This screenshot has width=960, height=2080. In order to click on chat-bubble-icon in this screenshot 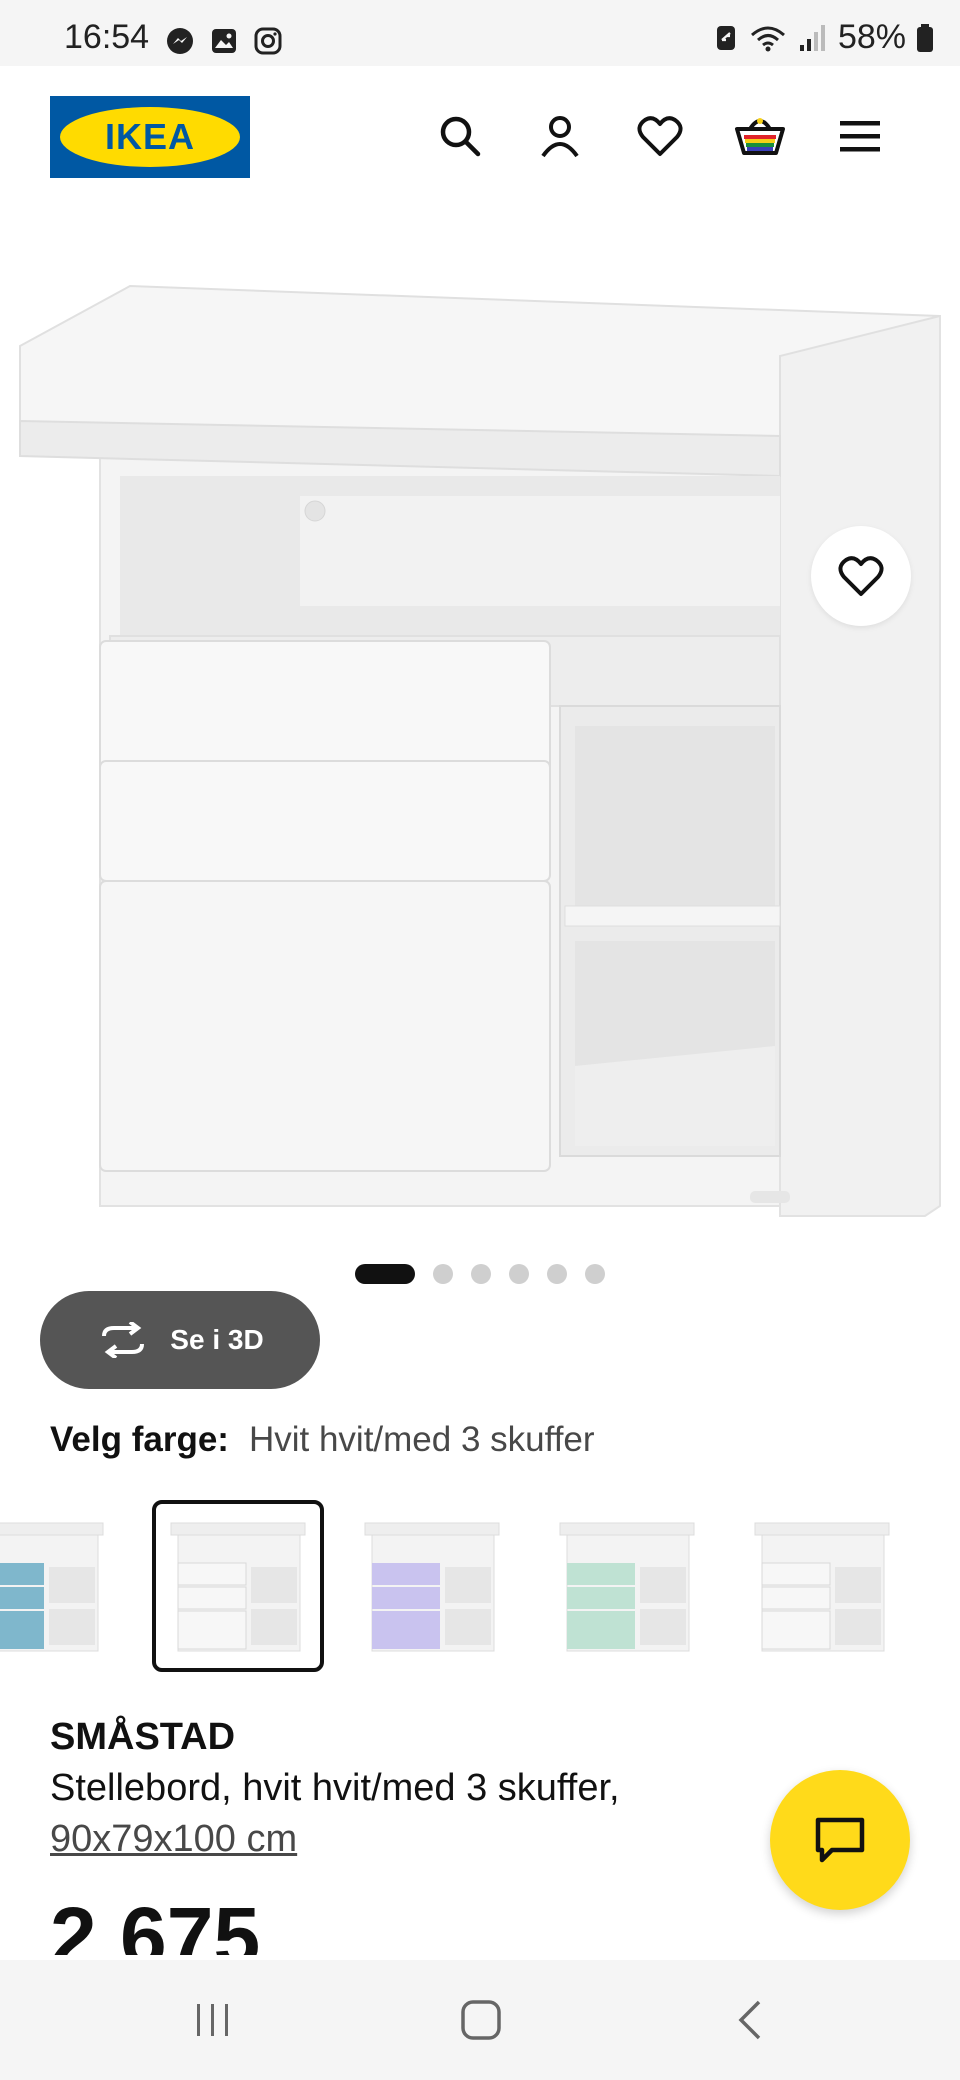, I will do `click(840, 1840)`.